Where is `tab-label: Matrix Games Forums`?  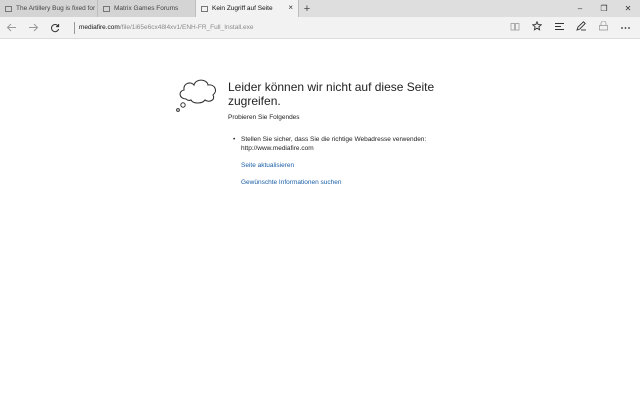
tab-label: Matrix Games Forums is located at coordinates (146, 8).